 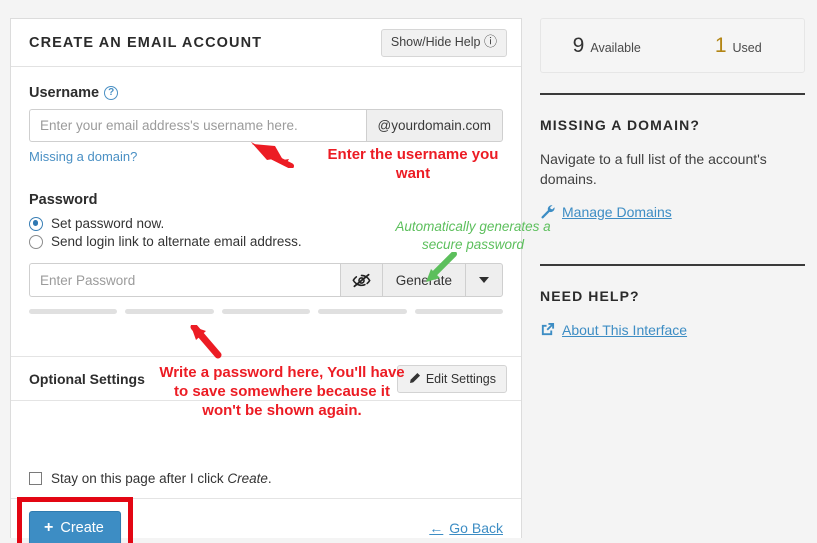 I want to click on username-input-group: @yourdomain.com, so click(x=266, y=125).